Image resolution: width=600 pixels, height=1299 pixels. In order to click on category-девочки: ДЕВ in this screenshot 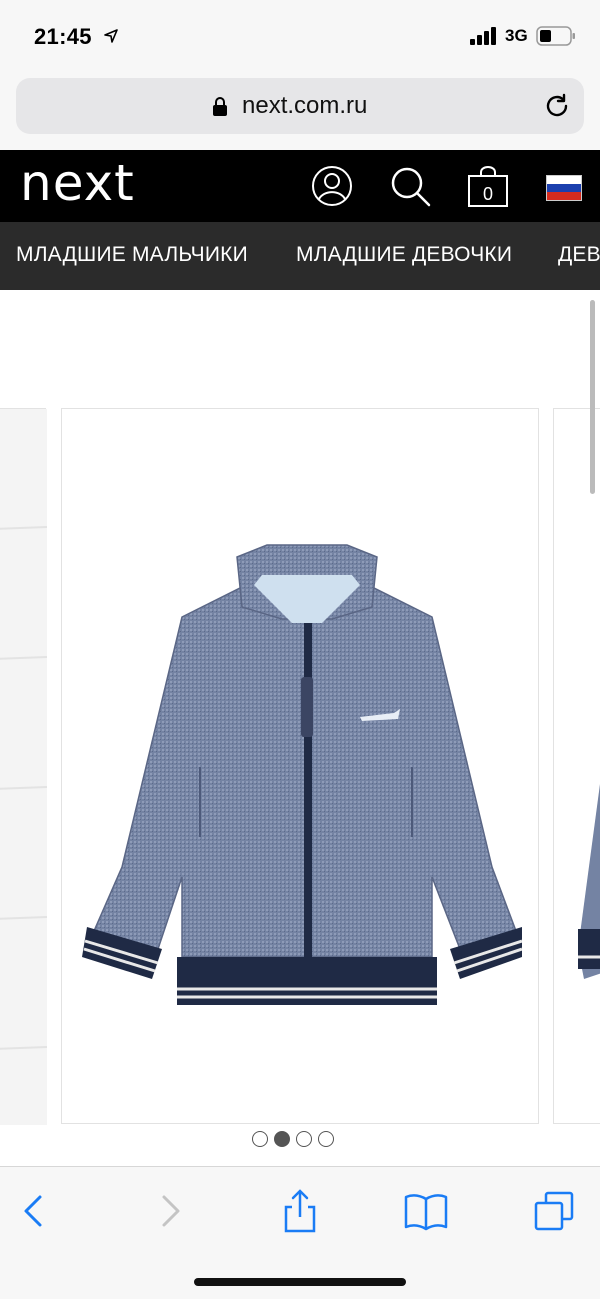, I will do `click(579, 255)`.